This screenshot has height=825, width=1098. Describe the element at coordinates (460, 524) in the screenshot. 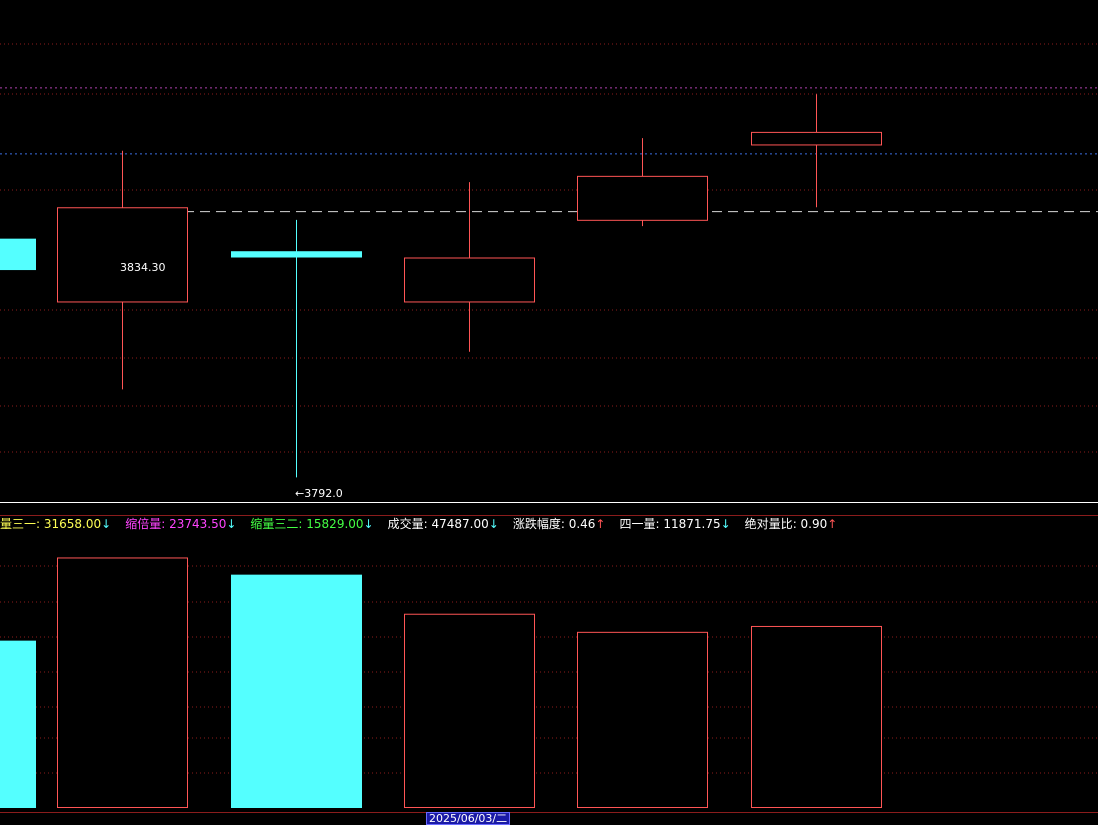

I see `indicator-value: 47487.00` at that location.